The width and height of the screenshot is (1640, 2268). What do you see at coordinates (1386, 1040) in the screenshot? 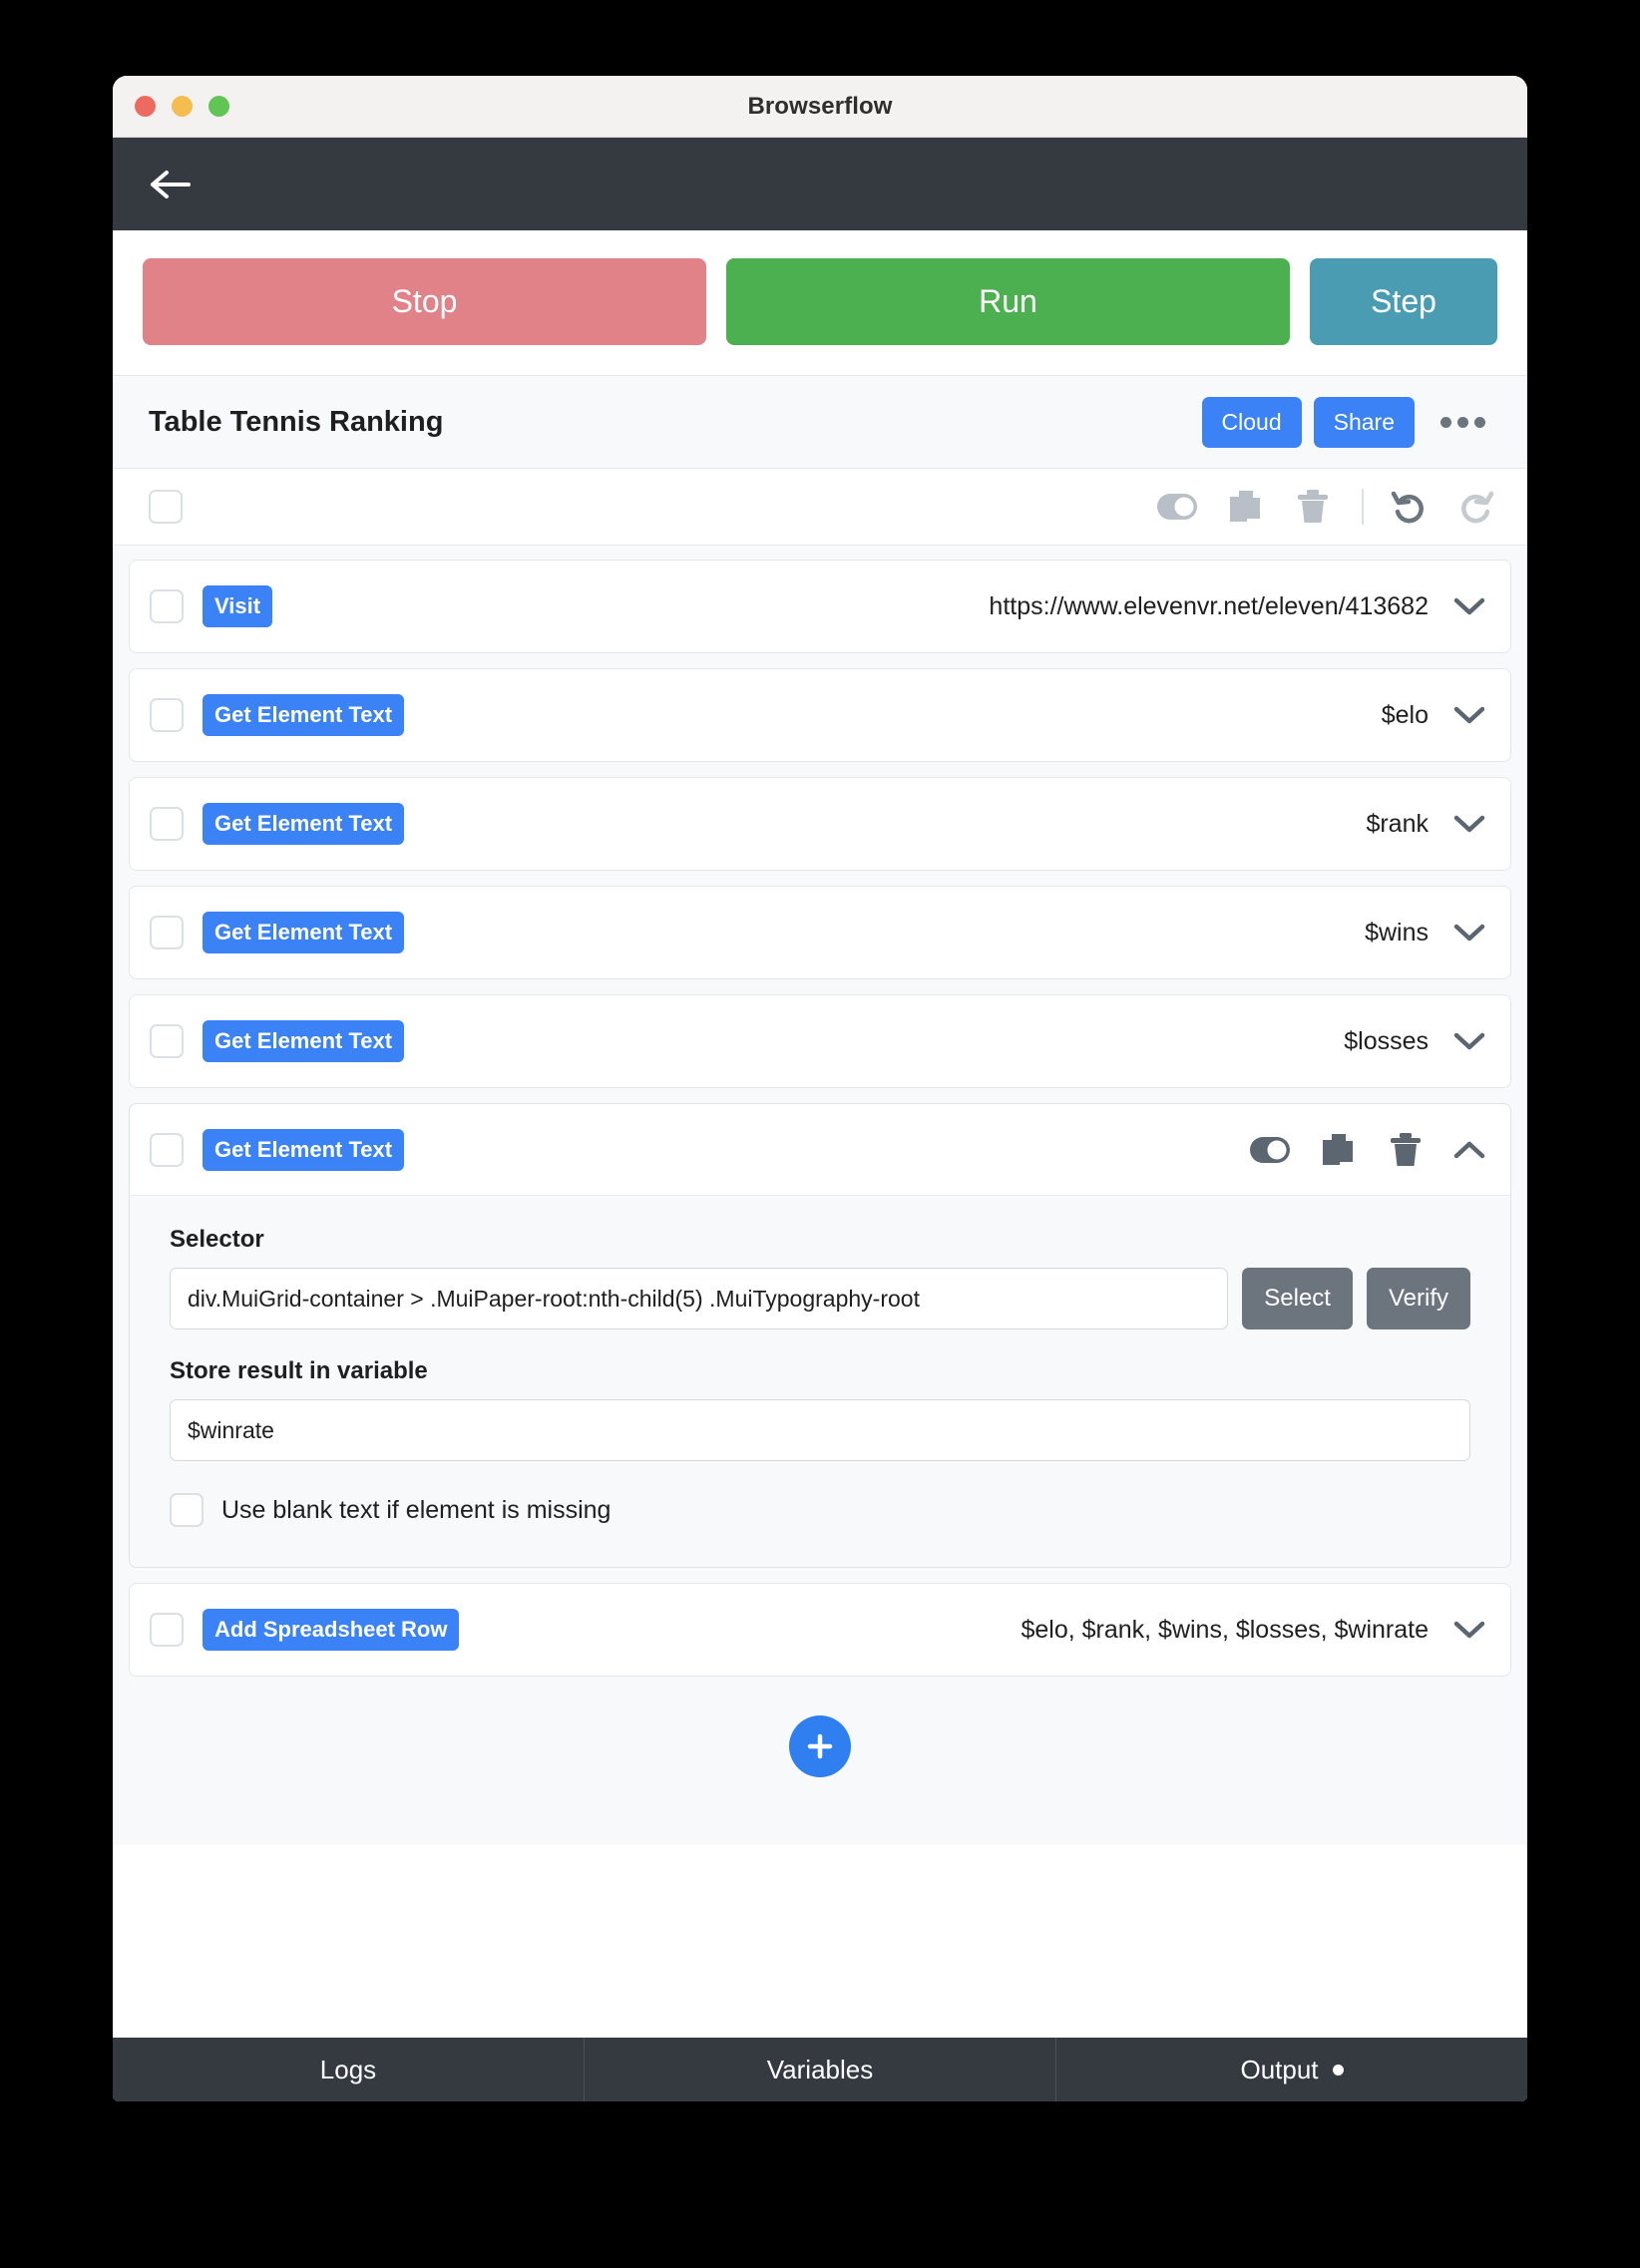
I see `step-summary: $losses` at bounding box center [1386, 1040].